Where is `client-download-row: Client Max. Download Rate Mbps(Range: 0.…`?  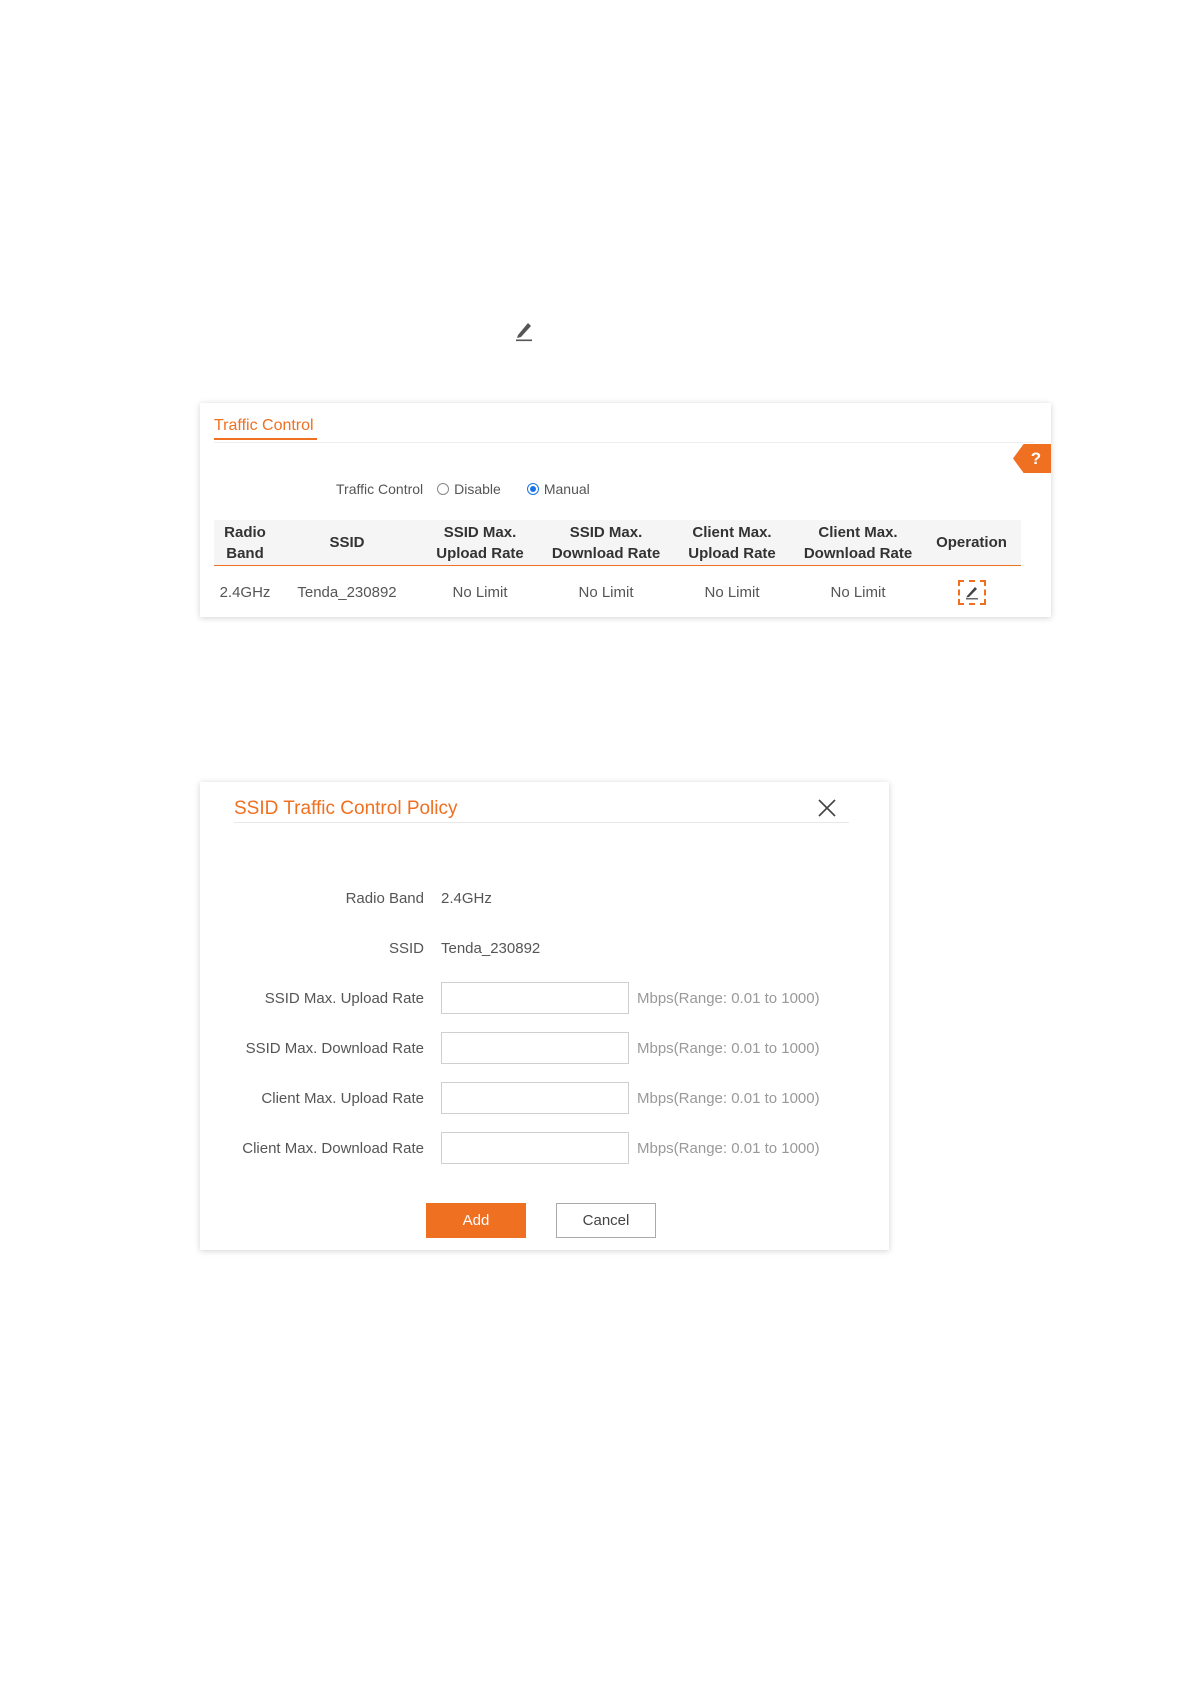 client-download-row: Client Max. Download Rate Mbps(Range: 0.… is located at coordinates (544, 1148).